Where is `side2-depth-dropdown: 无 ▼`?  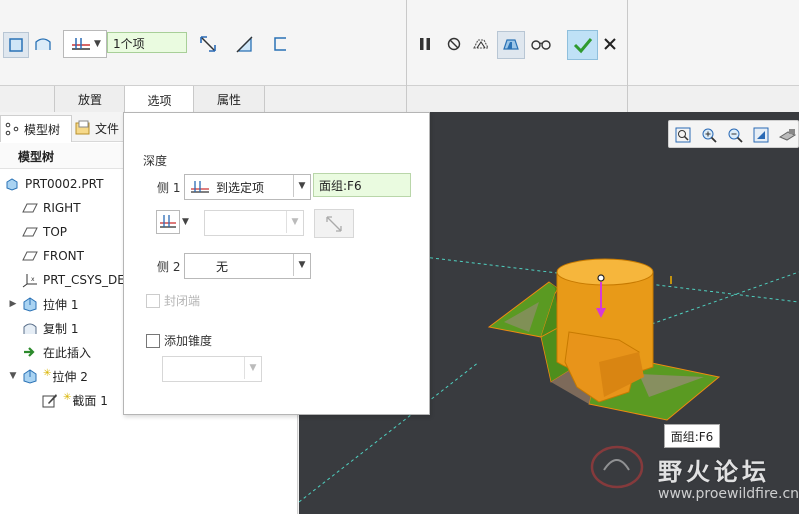 side2-depth-dropdown: 无 ▼ is located at coordinates (247, 266).